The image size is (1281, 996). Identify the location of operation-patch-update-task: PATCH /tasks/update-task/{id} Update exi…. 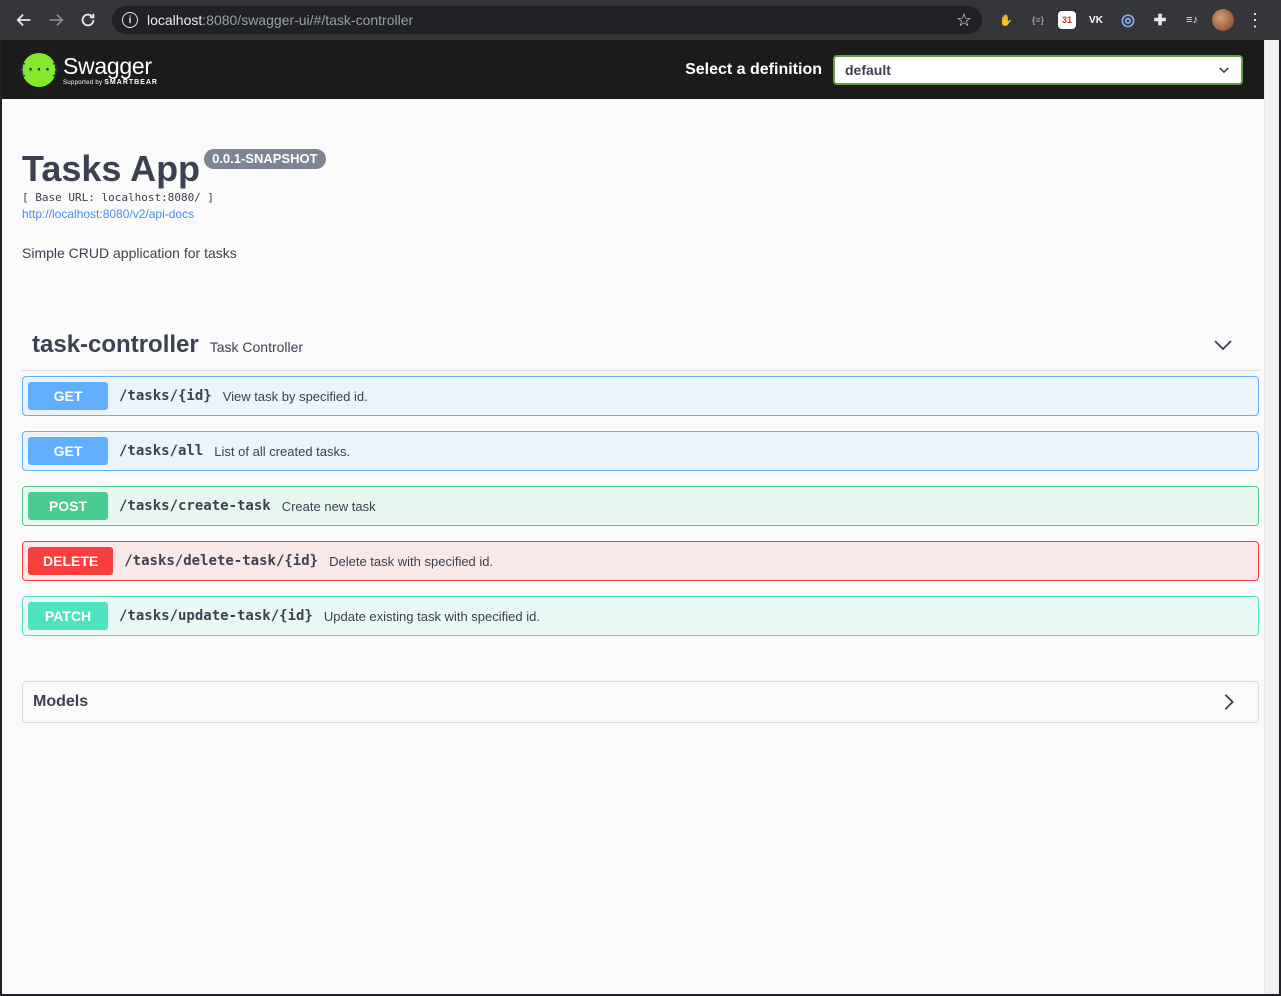
(640, 616).